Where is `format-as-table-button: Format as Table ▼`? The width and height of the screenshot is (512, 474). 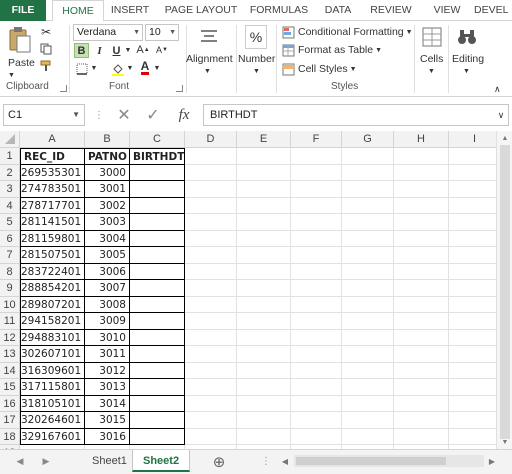
format-as-table-button: Format as Table ▼ is located at coordinates (332, 50).